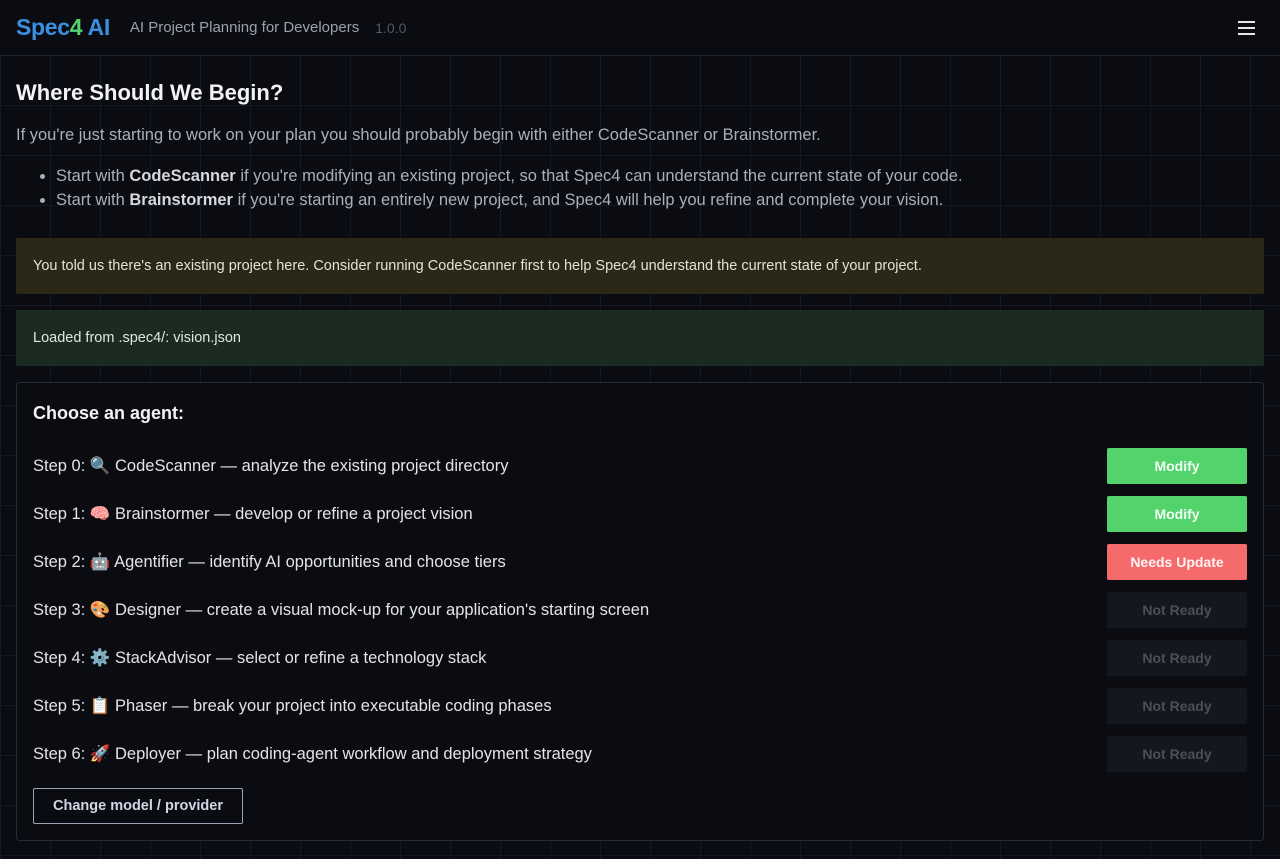  I want to click on agentifier-needs-update-button: Needs Update, so click(1177, 562).